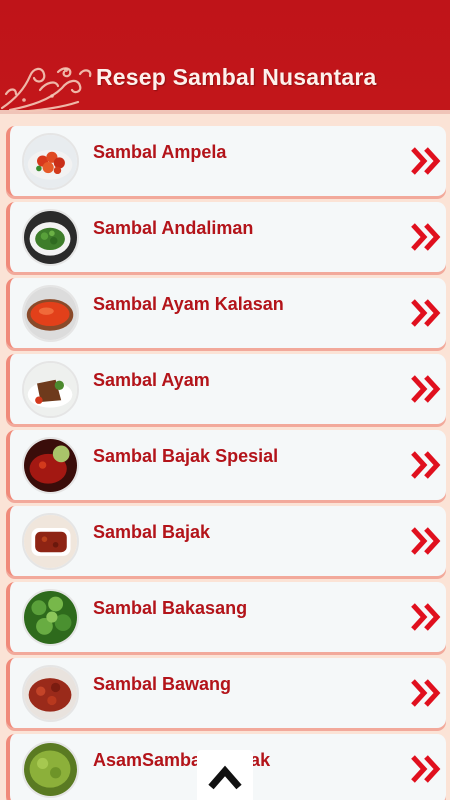  I want to click on recipe-label: Sambal Andaliman, so click(173, 228).